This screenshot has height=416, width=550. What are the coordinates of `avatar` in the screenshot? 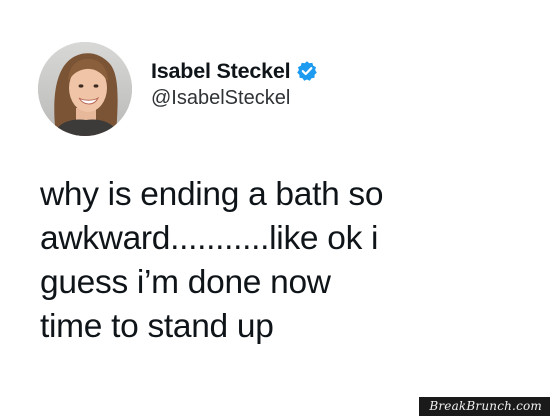 It's located at (85, 89).